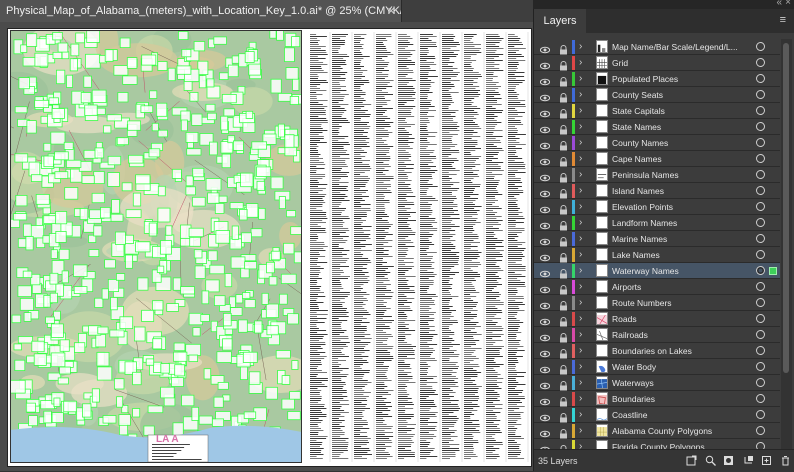 This screenshot has height=472, width=794. What do you see at coordinates (786, 208) in the screenshot?
I see `scrollbar-thumb` at bounding box center [786, 208].